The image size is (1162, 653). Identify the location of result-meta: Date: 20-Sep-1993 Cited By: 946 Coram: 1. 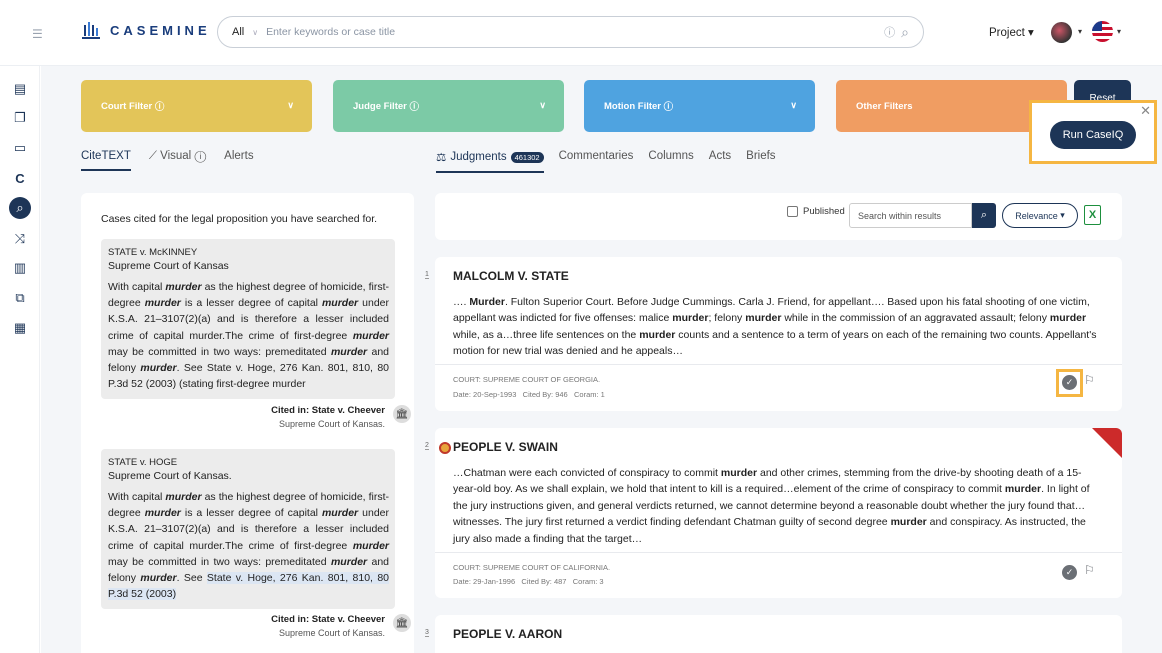
(529, 394).